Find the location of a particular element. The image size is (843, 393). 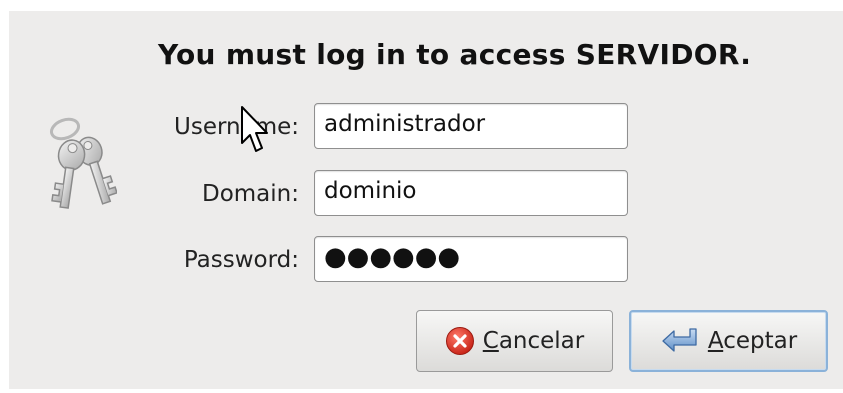

password-label: Password: is located at coordinates (241, 260).